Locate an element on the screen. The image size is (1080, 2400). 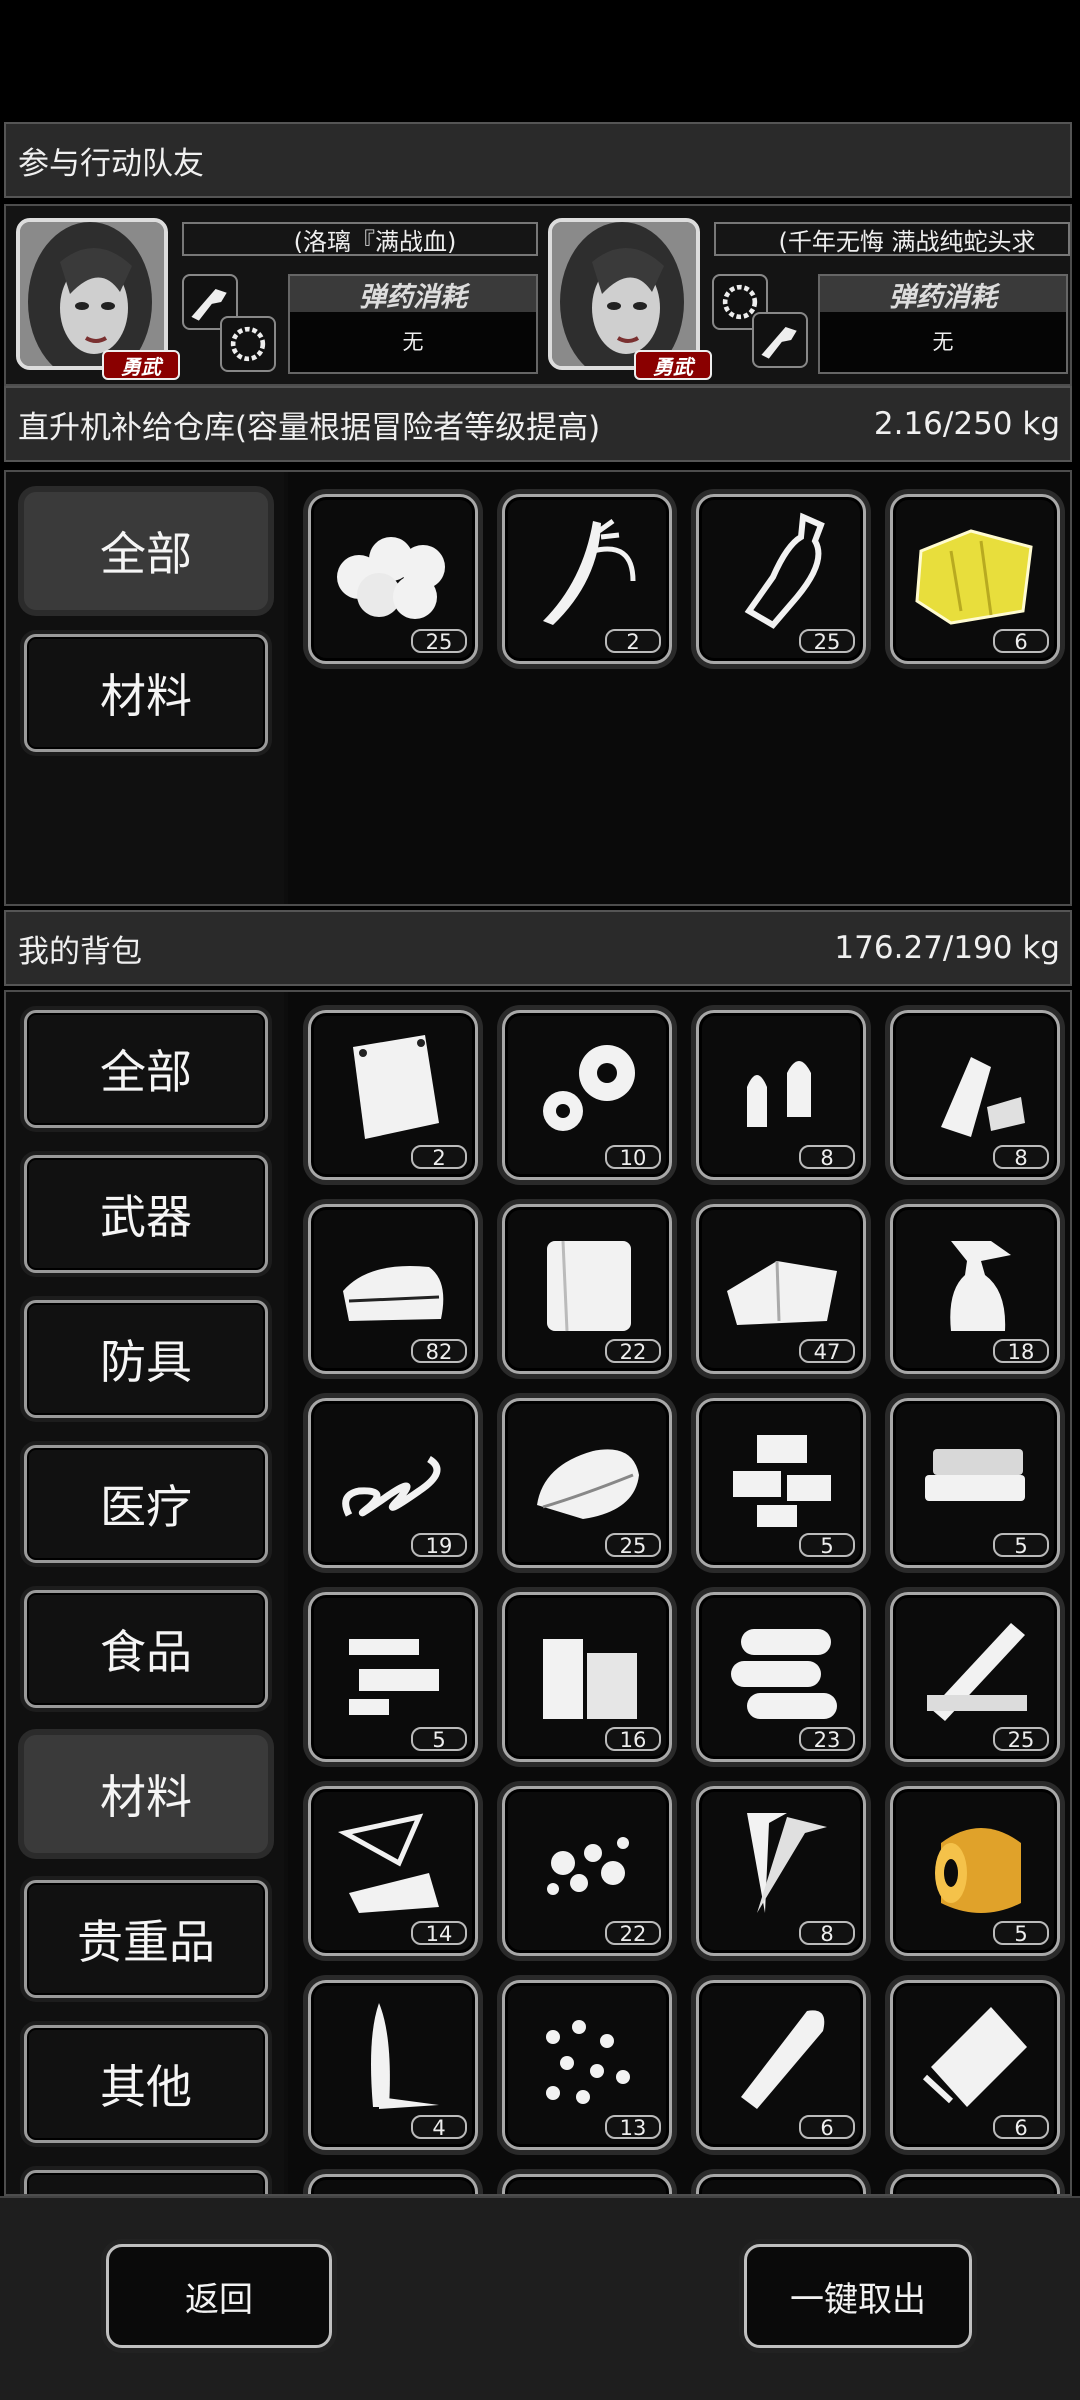
backpack-tab-other: 其他 is located at coordinates (146, 2084).